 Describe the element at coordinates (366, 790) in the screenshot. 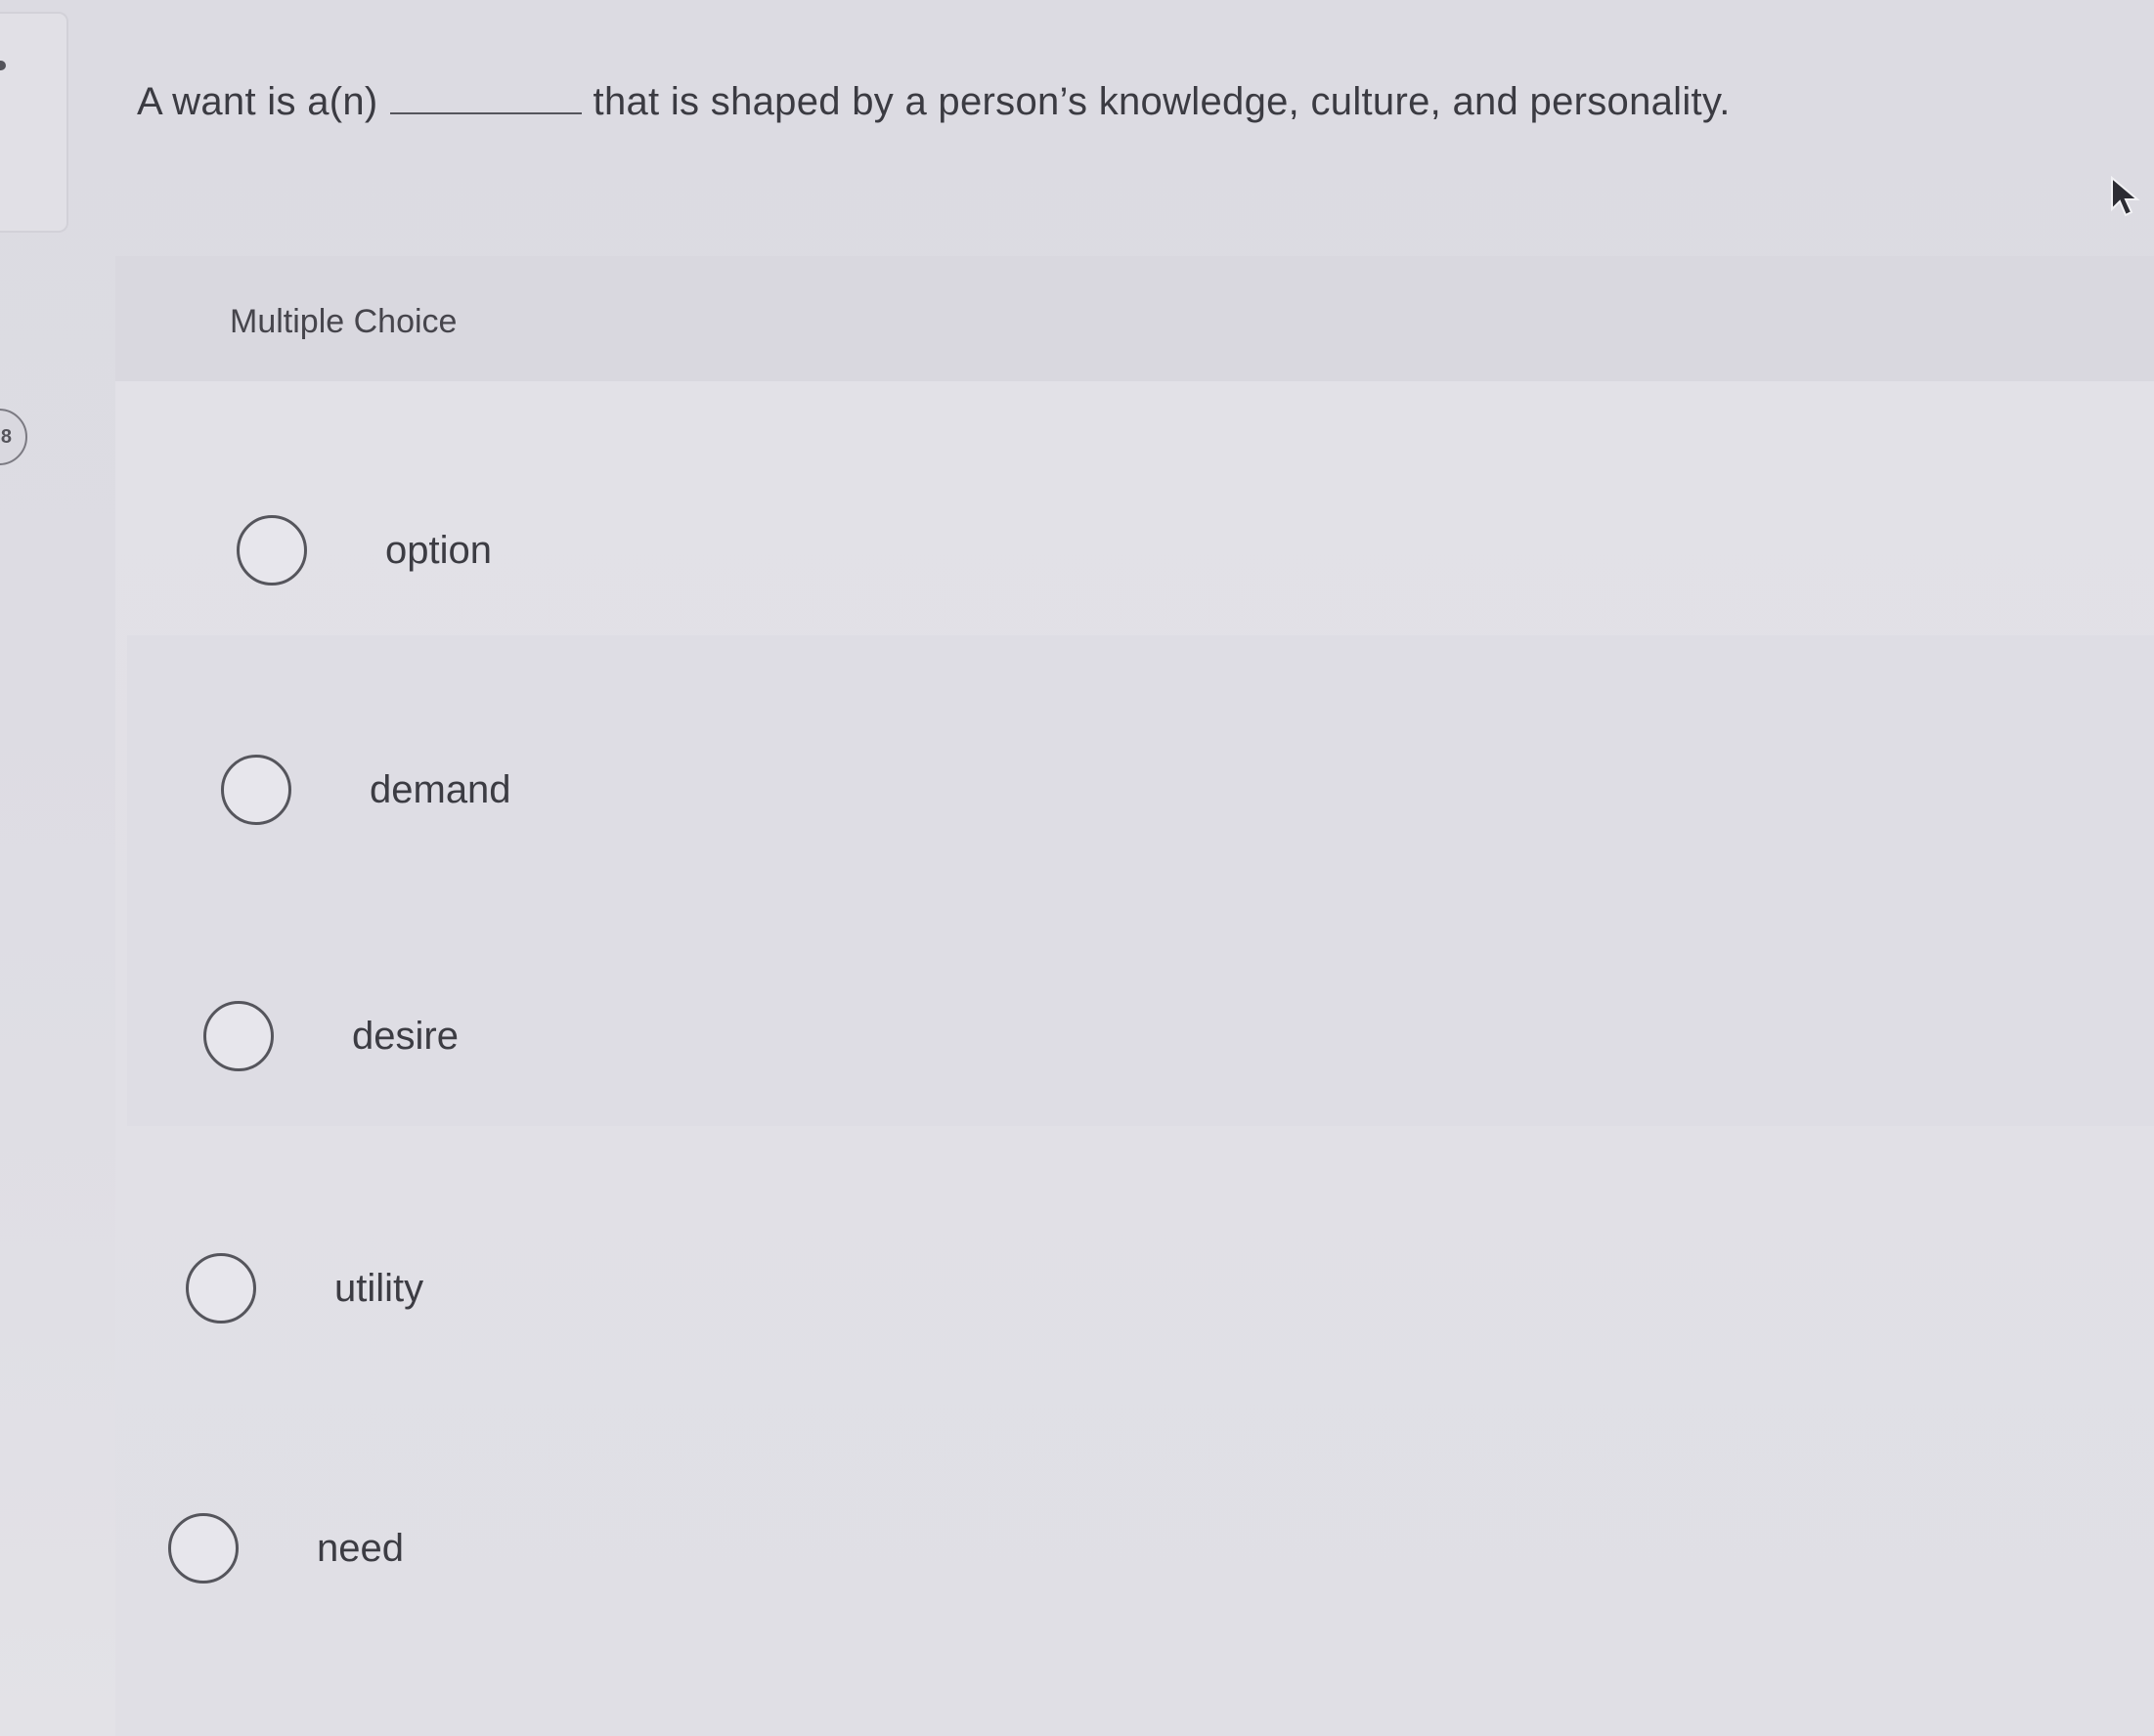

I see `choice-demand: demand` at that location.